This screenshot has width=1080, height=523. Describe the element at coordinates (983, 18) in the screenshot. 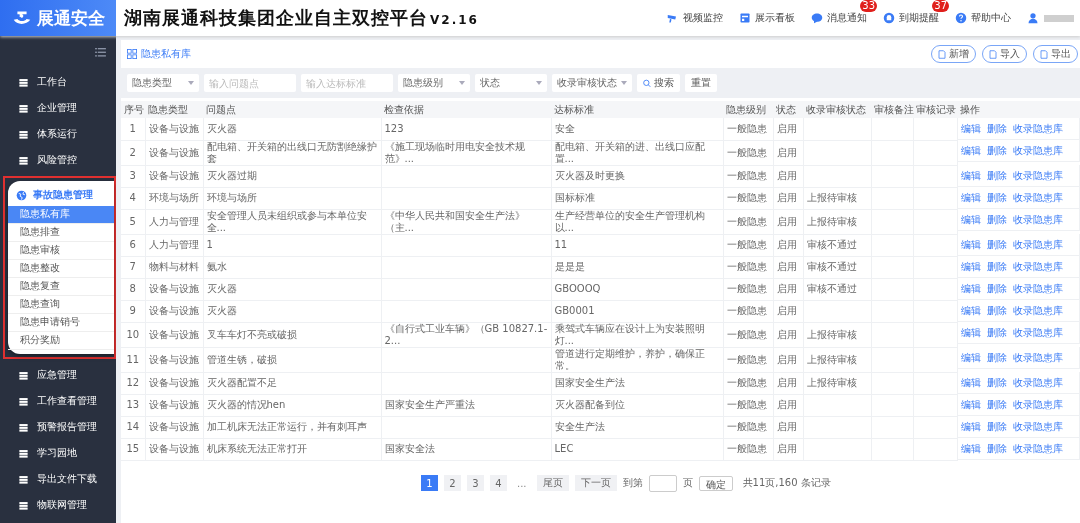

I see `header-nav-link: 帮助中心` at that location.